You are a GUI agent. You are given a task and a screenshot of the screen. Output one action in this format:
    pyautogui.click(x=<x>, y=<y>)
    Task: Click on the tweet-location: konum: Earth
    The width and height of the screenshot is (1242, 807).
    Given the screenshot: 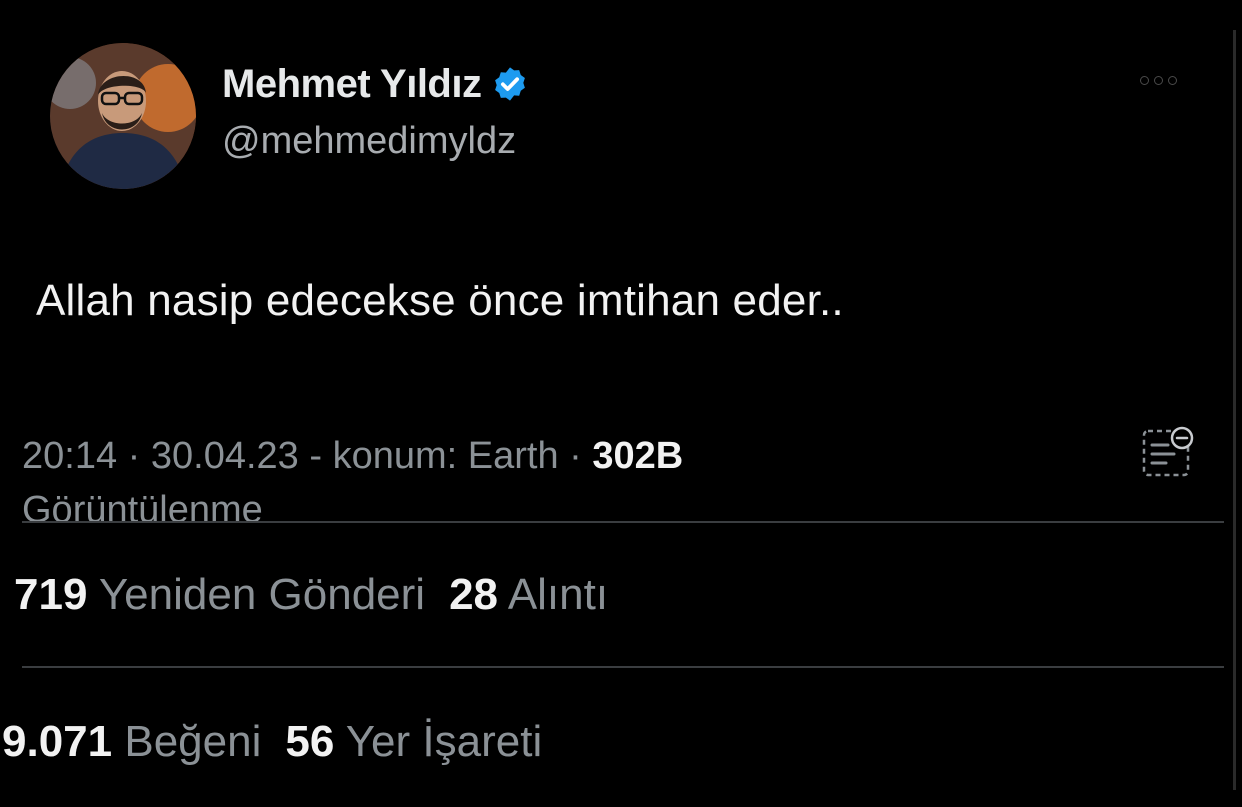 What is the action you would take?
    pyautogui.click(x=445, y=456)
    